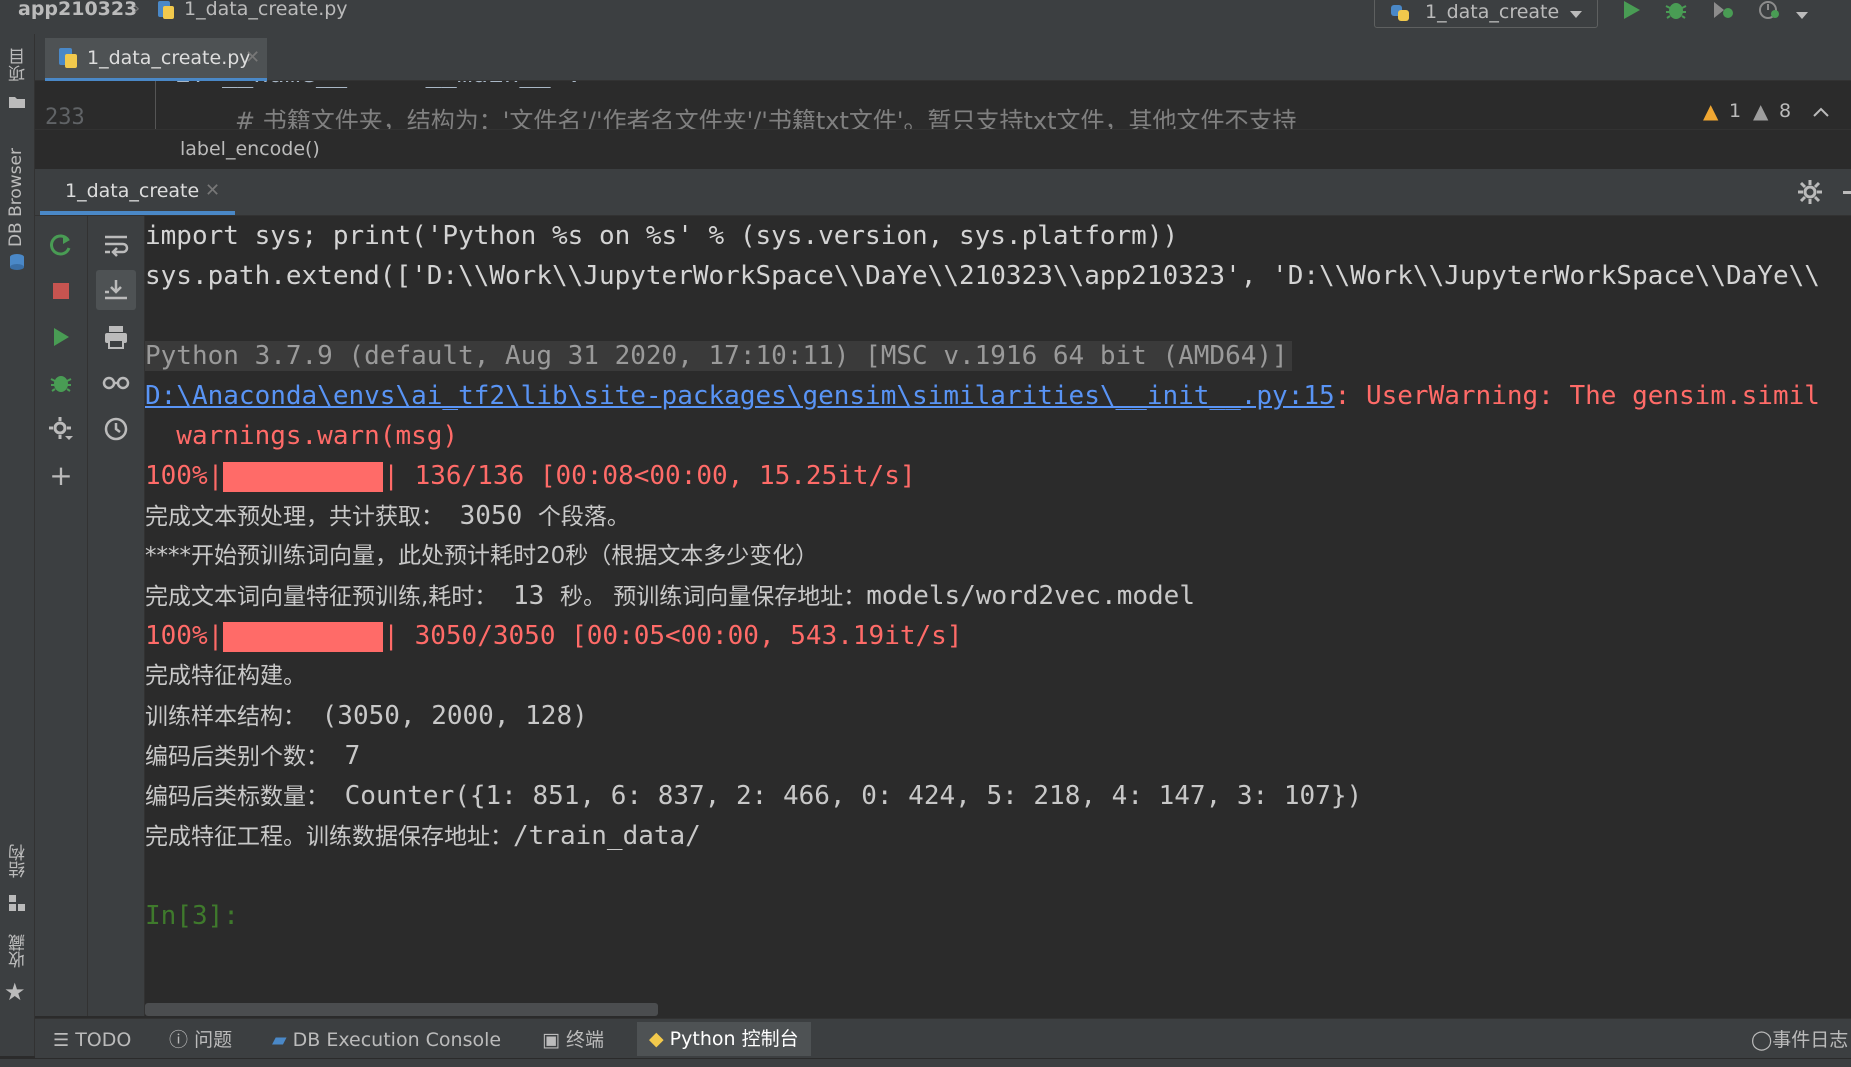 The width and height of the screenshot is (1851, 1067). Describe the element at coordinates (15, 992) in the screenshot. I see `star-icon: ★` at that location.